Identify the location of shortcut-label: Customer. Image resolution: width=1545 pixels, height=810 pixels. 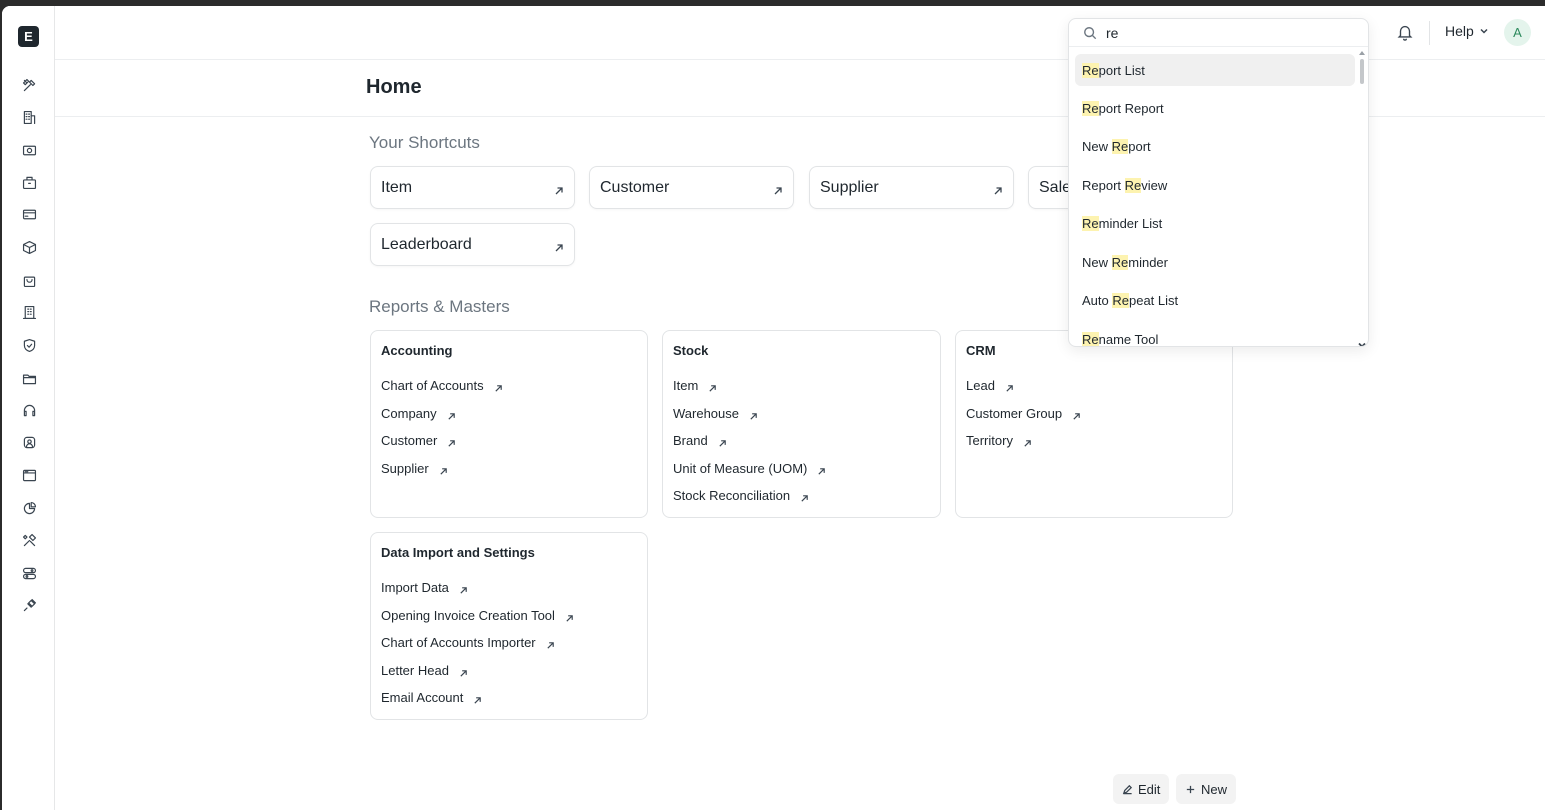
(635, 187).